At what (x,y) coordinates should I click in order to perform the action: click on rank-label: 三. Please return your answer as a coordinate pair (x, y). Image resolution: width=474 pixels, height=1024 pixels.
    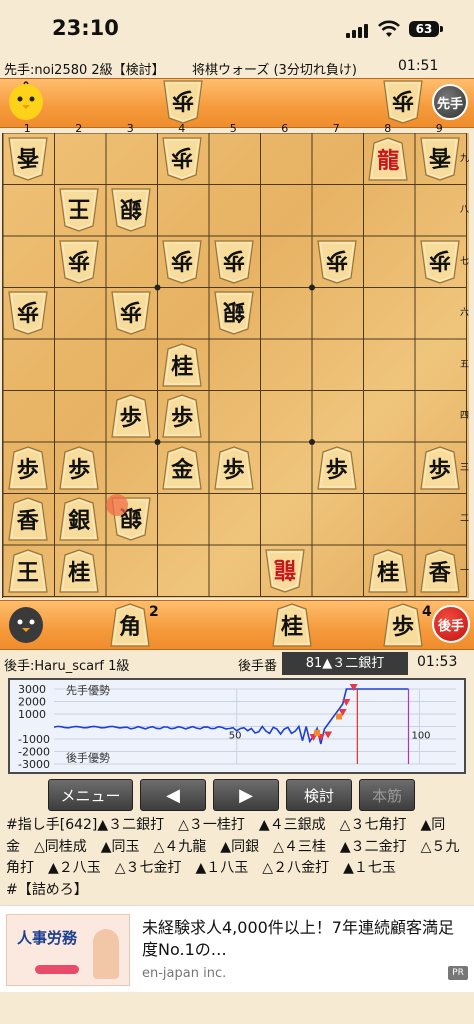
    Looking at the image, I should click on (465, 467).